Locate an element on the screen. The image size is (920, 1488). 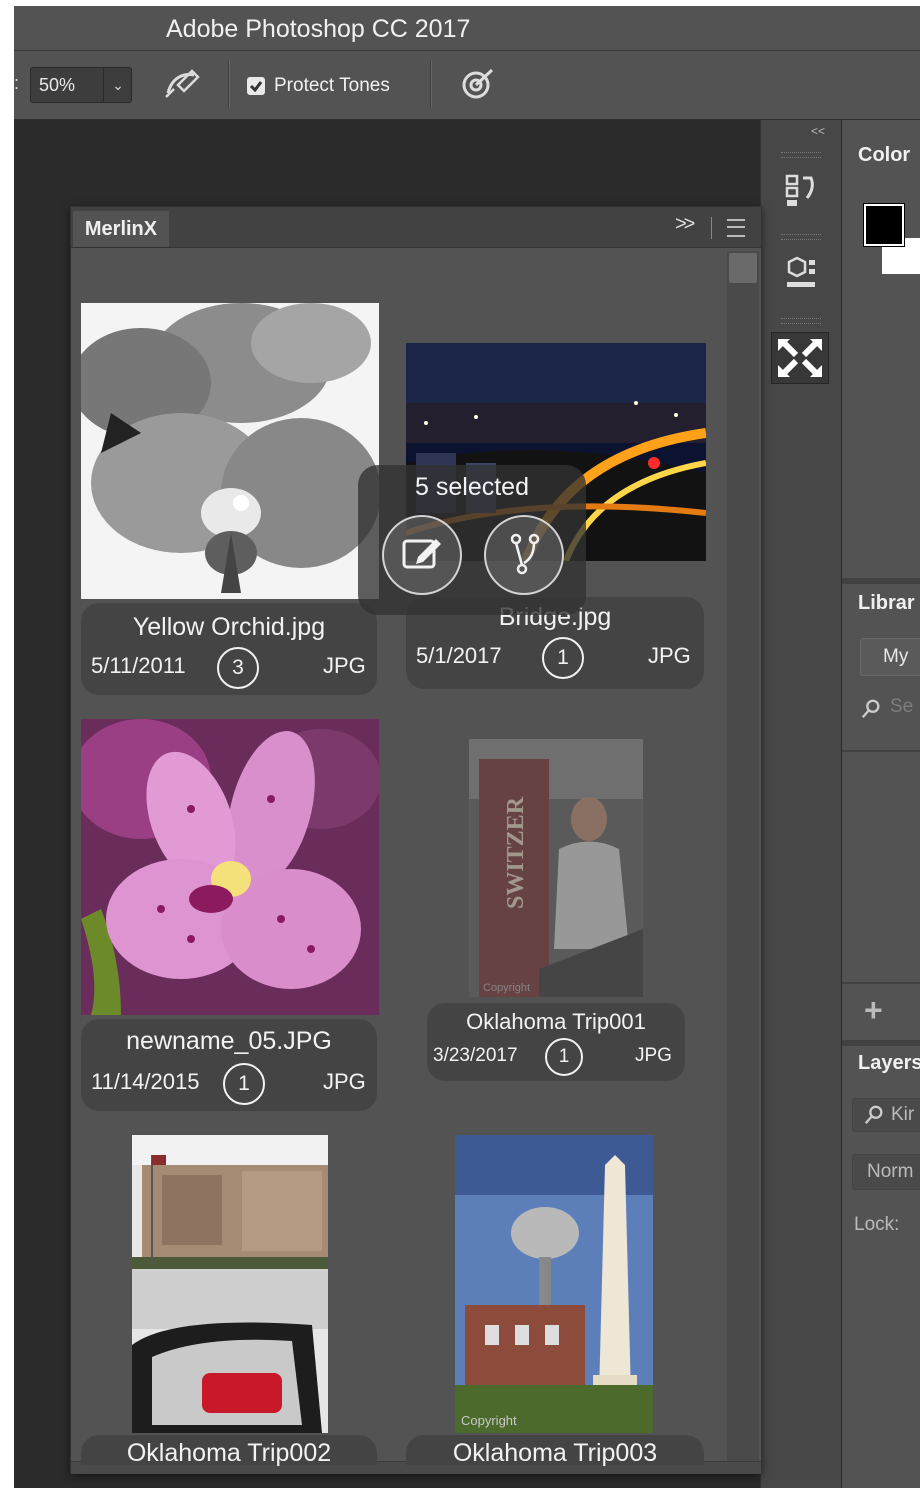
edit-icon is located at coordinates (421, 554).